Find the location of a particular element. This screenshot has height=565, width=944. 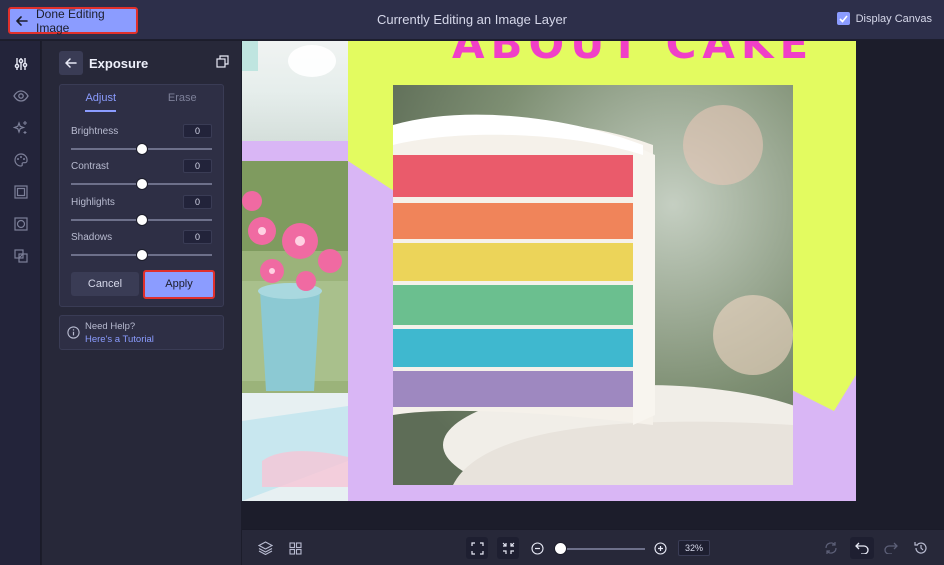

zoom-value: 32% is located at coordinates (694, 548).